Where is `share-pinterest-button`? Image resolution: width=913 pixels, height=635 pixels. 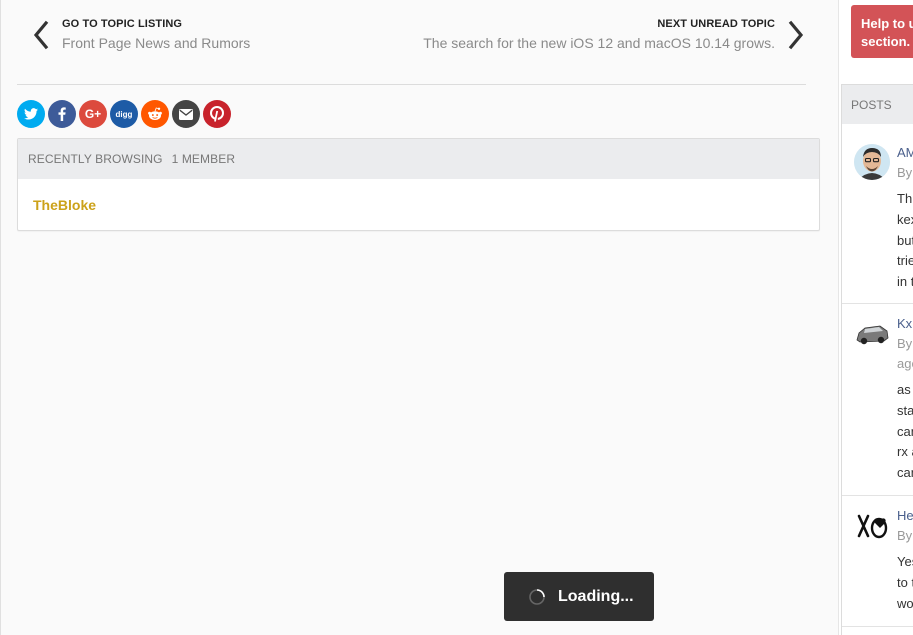
share-pinterest-button is located at coordinates (217, 114).